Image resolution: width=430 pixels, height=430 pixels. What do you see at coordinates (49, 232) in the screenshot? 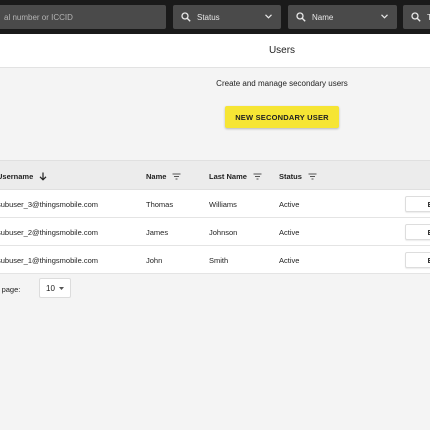
I see `username-cell: subuser_2@thingsmobile.com` at bounding box center [49, 232].